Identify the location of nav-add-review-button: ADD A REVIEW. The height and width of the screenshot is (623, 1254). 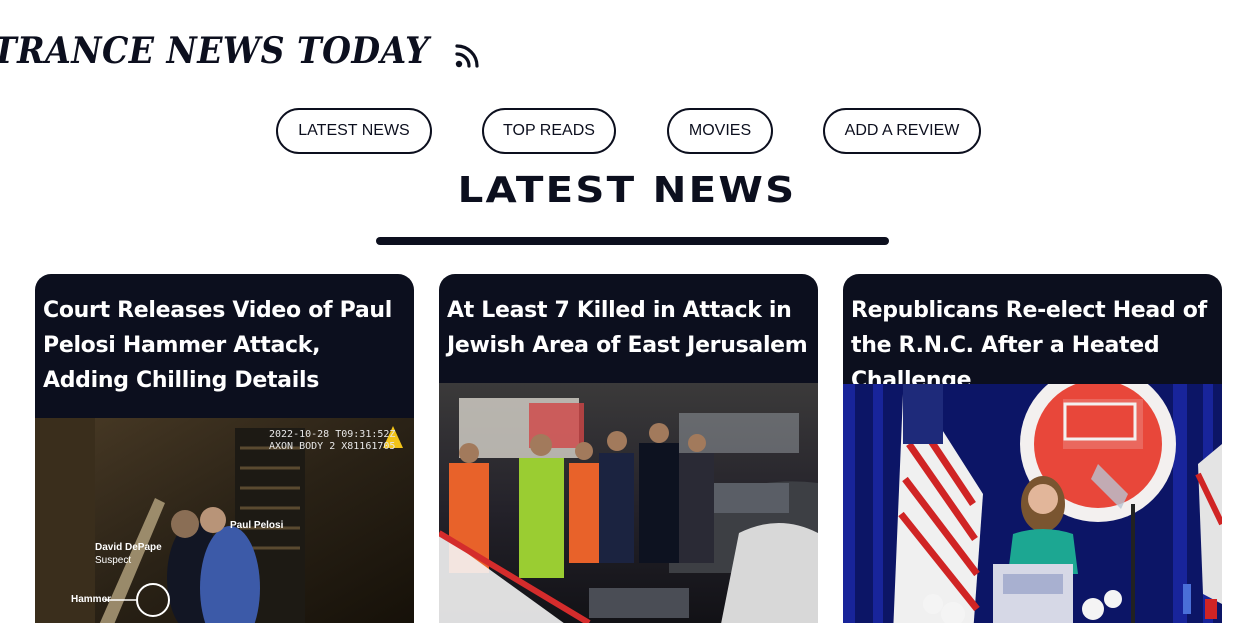
(902, 131).